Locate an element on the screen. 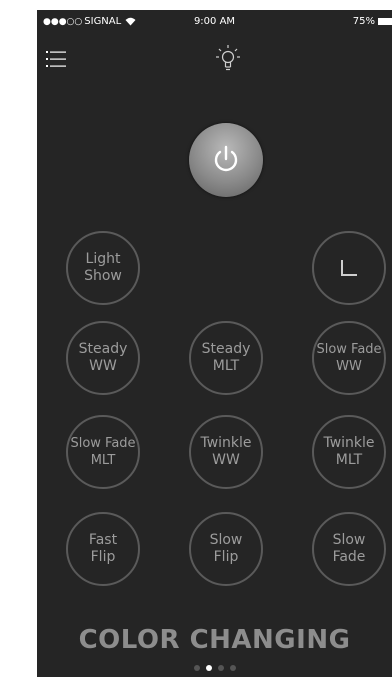 This screenshot has height=677, width=392. status-right: 75% is located at coordinates (372, 21).